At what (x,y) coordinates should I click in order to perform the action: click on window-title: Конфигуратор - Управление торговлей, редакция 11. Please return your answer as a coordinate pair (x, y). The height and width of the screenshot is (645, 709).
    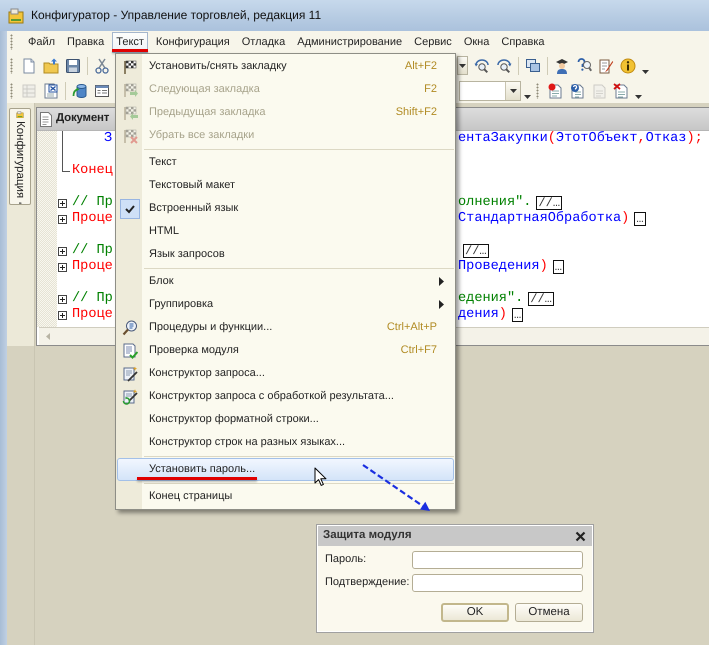
    Looking at the image, I should click on (176, 15).